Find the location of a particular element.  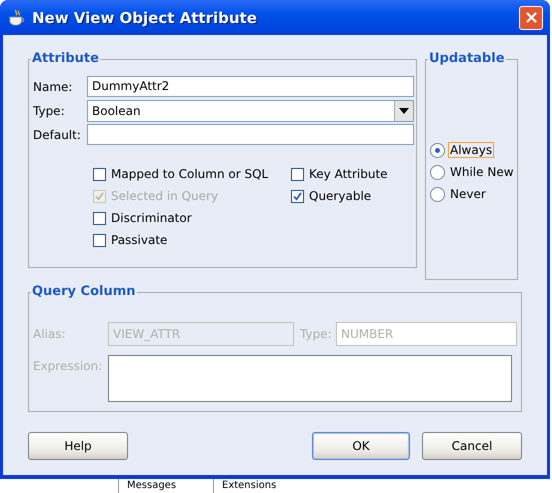

field-label: Name: is located at coordinates (53, 87).